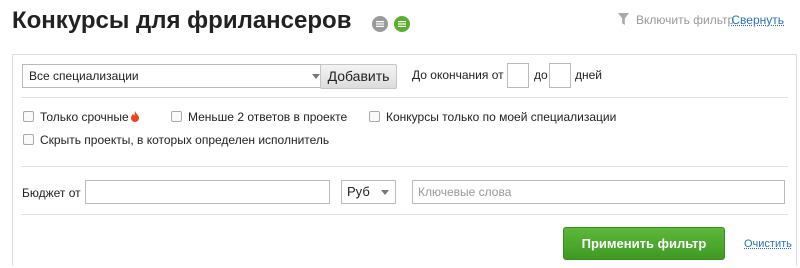  What do you see at coordinates (644, 243) in the screenshot?
I see `apply-filter-button: Применить фильтр` at bounding box center [644, 243].